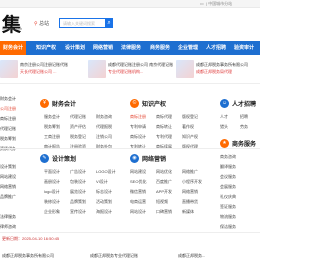 The height and width of the screenshot is (264, 320). I want to click on search-button: ⌕, so click(109, 23).